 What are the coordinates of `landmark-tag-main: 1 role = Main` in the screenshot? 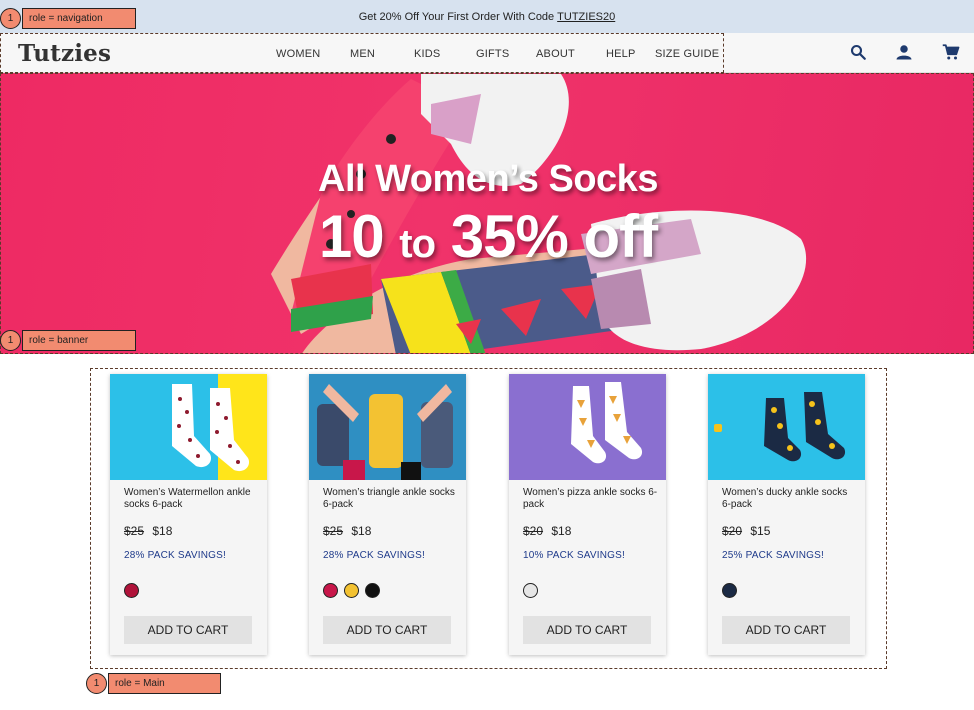 It's located at (153, 683).